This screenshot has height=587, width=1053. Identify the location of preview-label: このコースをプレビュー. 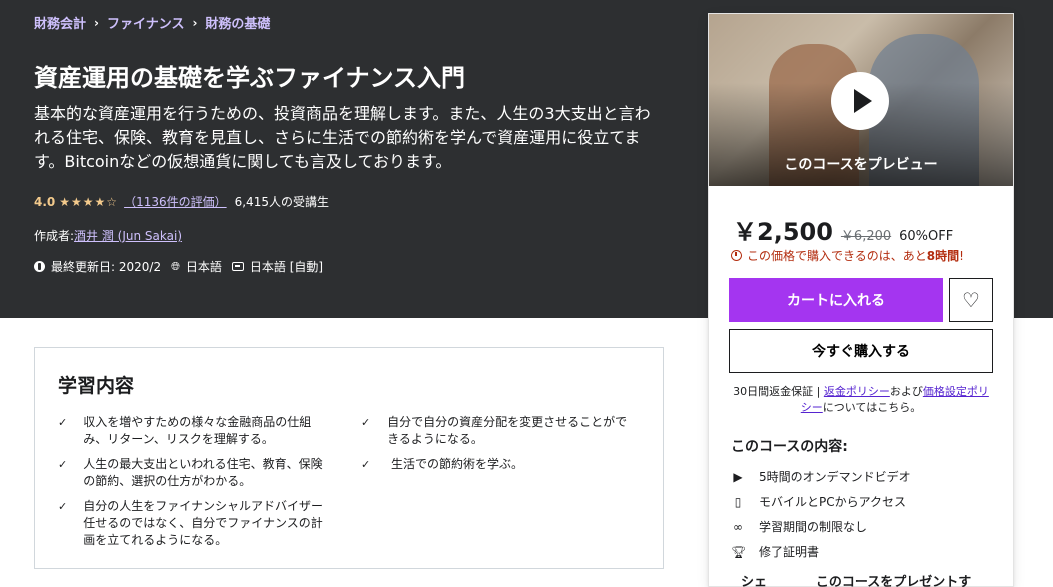
(861, 165).